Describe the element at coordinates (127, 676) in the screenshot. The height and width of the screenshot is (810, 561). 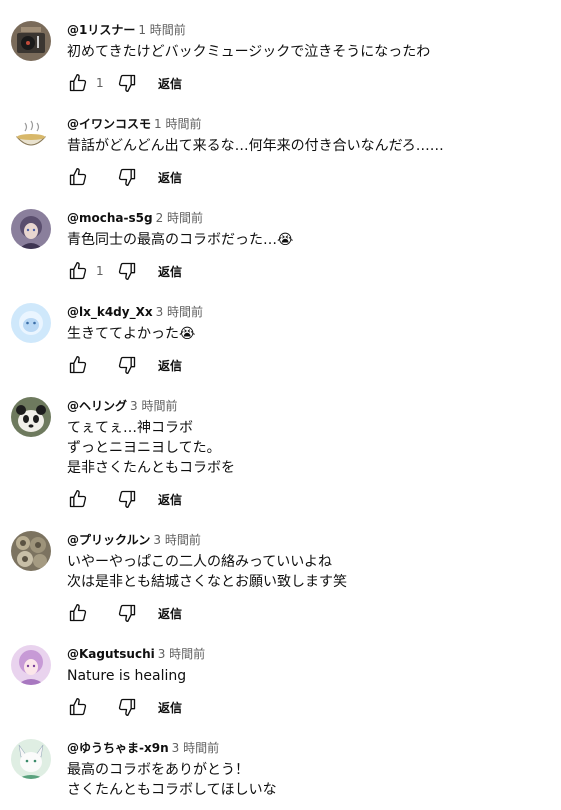
I see `comment-text: Nature is healing` at that location.